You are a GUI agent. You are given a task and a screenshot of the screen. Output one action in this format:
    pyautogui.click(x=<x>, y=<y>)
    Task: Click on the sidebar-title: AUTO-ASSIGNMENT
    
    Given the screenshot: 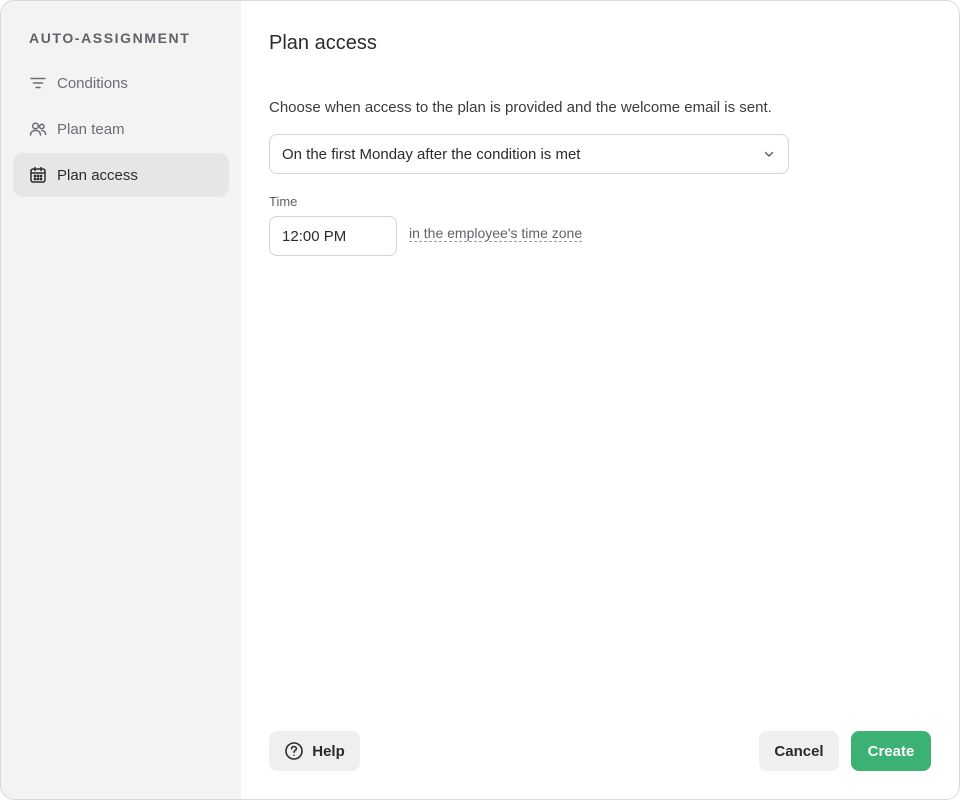 What is the action you would take?
    pyautogui.click(x=110, y=38)
    